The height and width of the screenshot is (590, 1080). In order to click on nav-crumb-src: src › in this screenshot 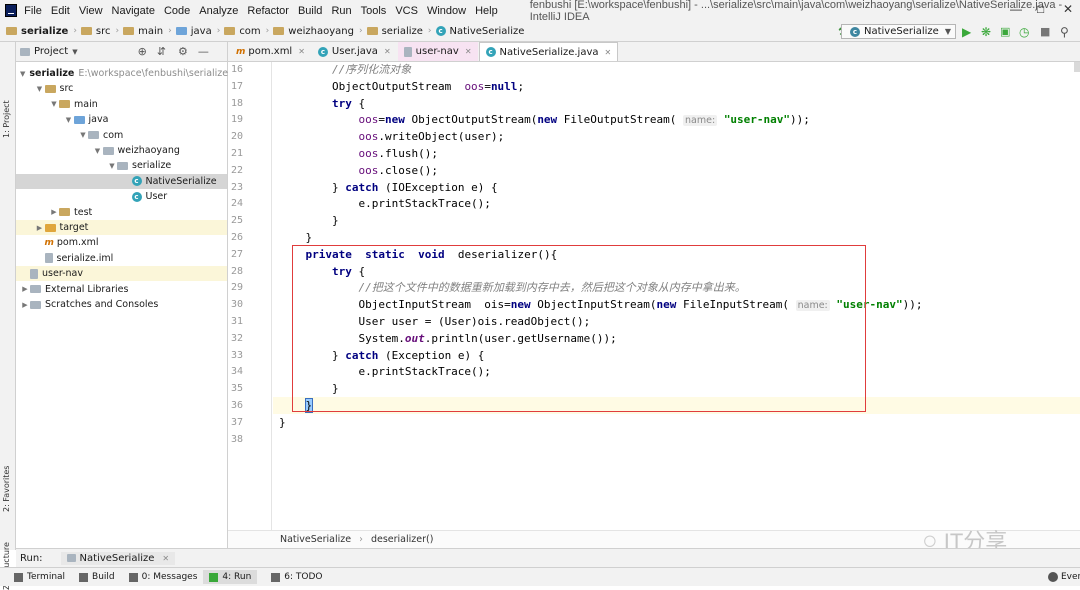, I will do `click(99, 31)`.